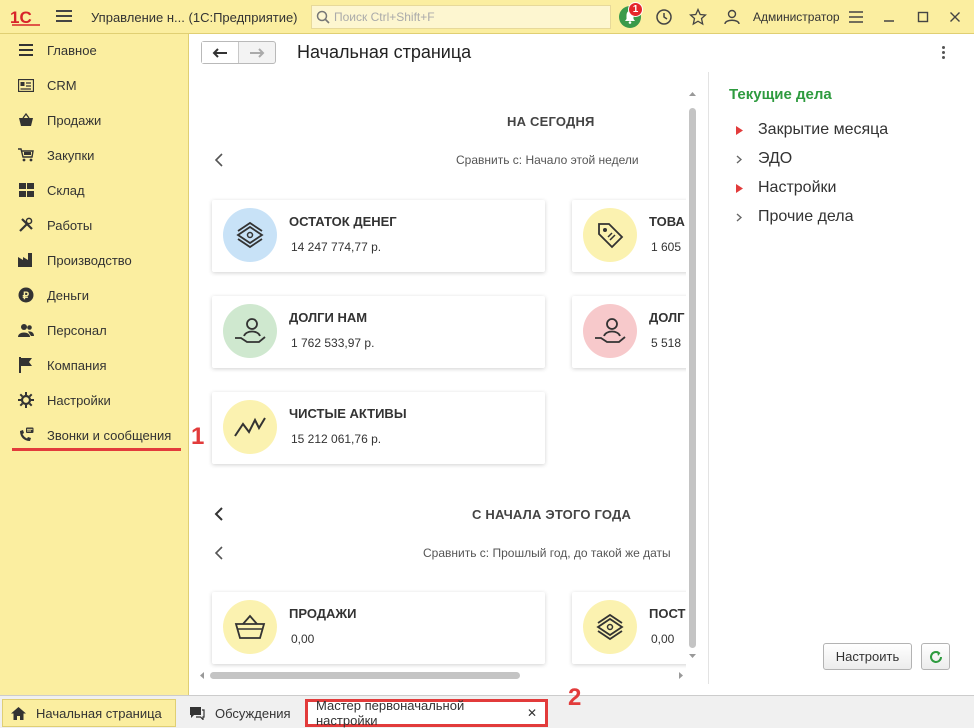 The width and height of the screenshot is (974, 728). Describe the element at coordinates (692, 378) in the screenshot. I see `vertical-scrollbar` at that location.